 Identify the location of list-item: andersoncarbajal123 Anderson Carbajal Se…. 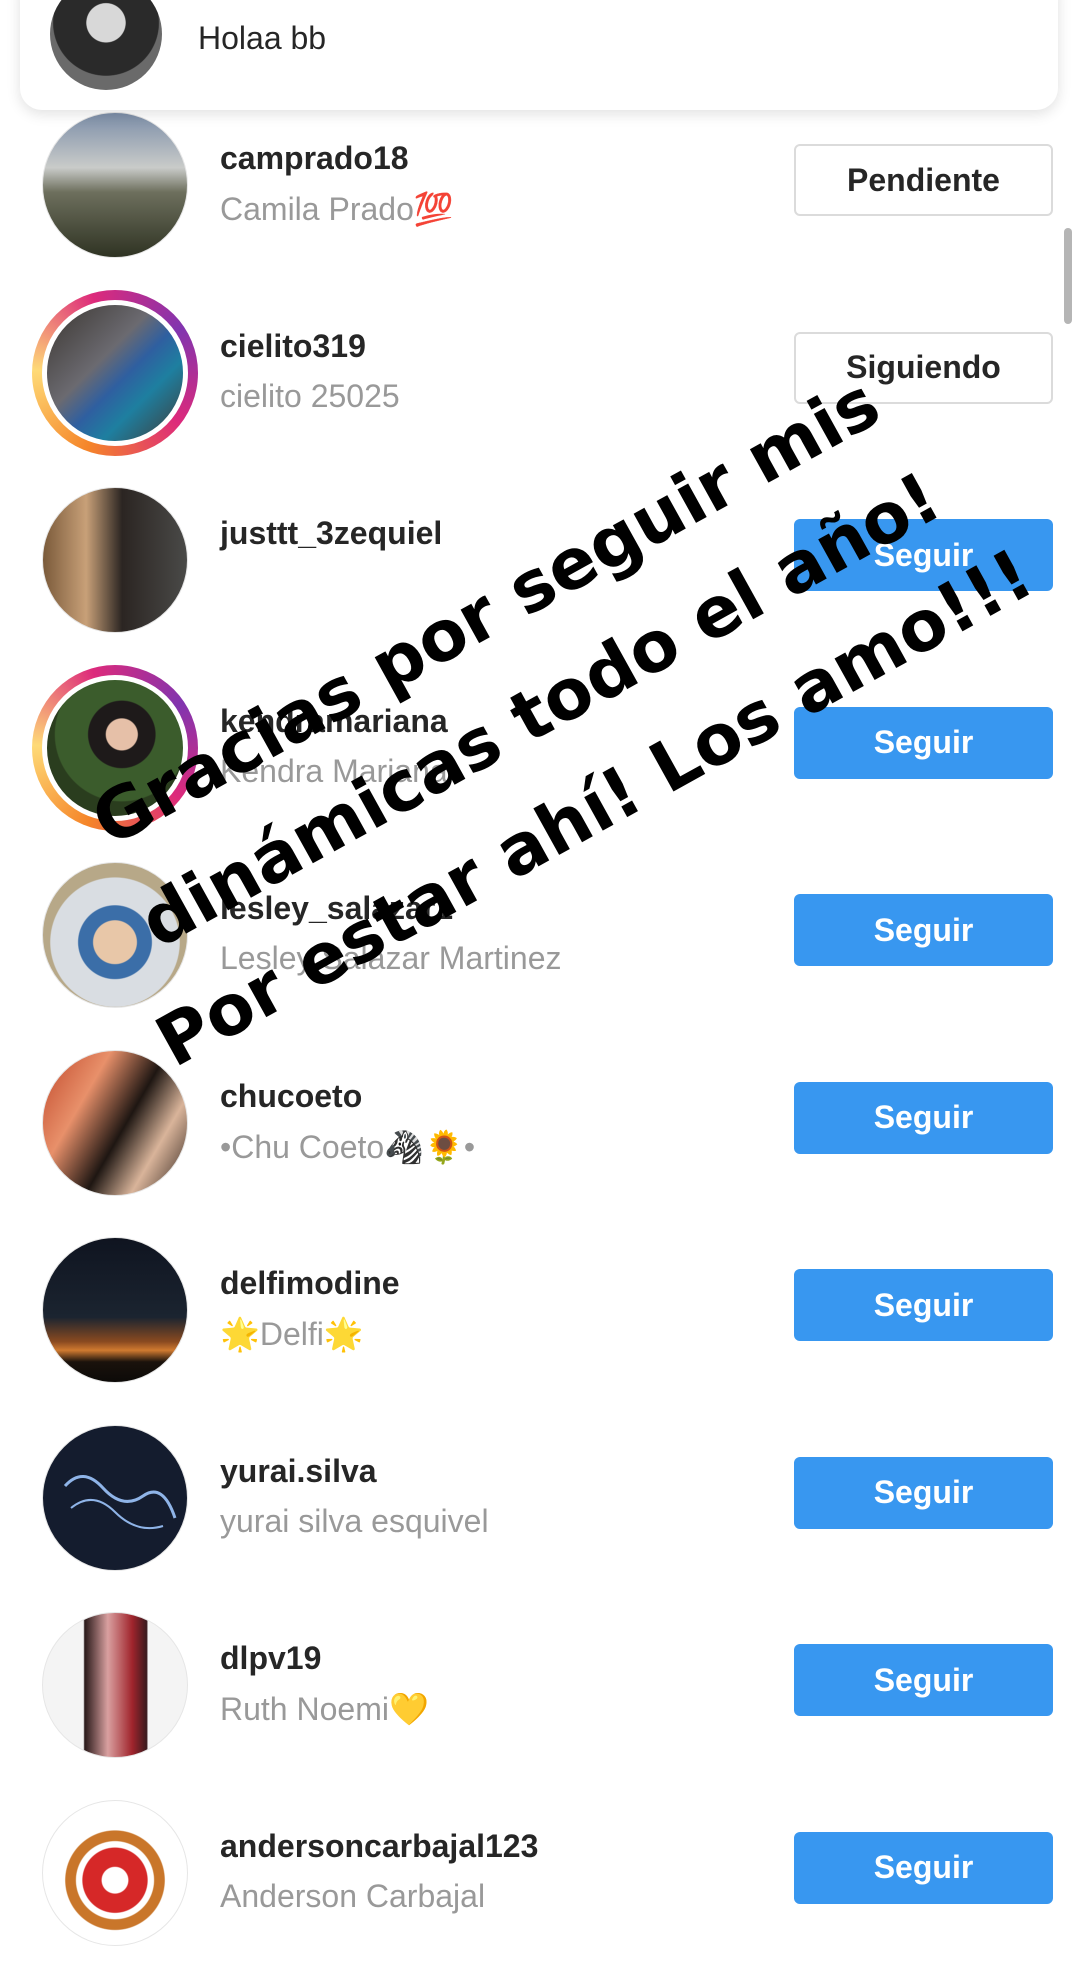
(540, 1893).